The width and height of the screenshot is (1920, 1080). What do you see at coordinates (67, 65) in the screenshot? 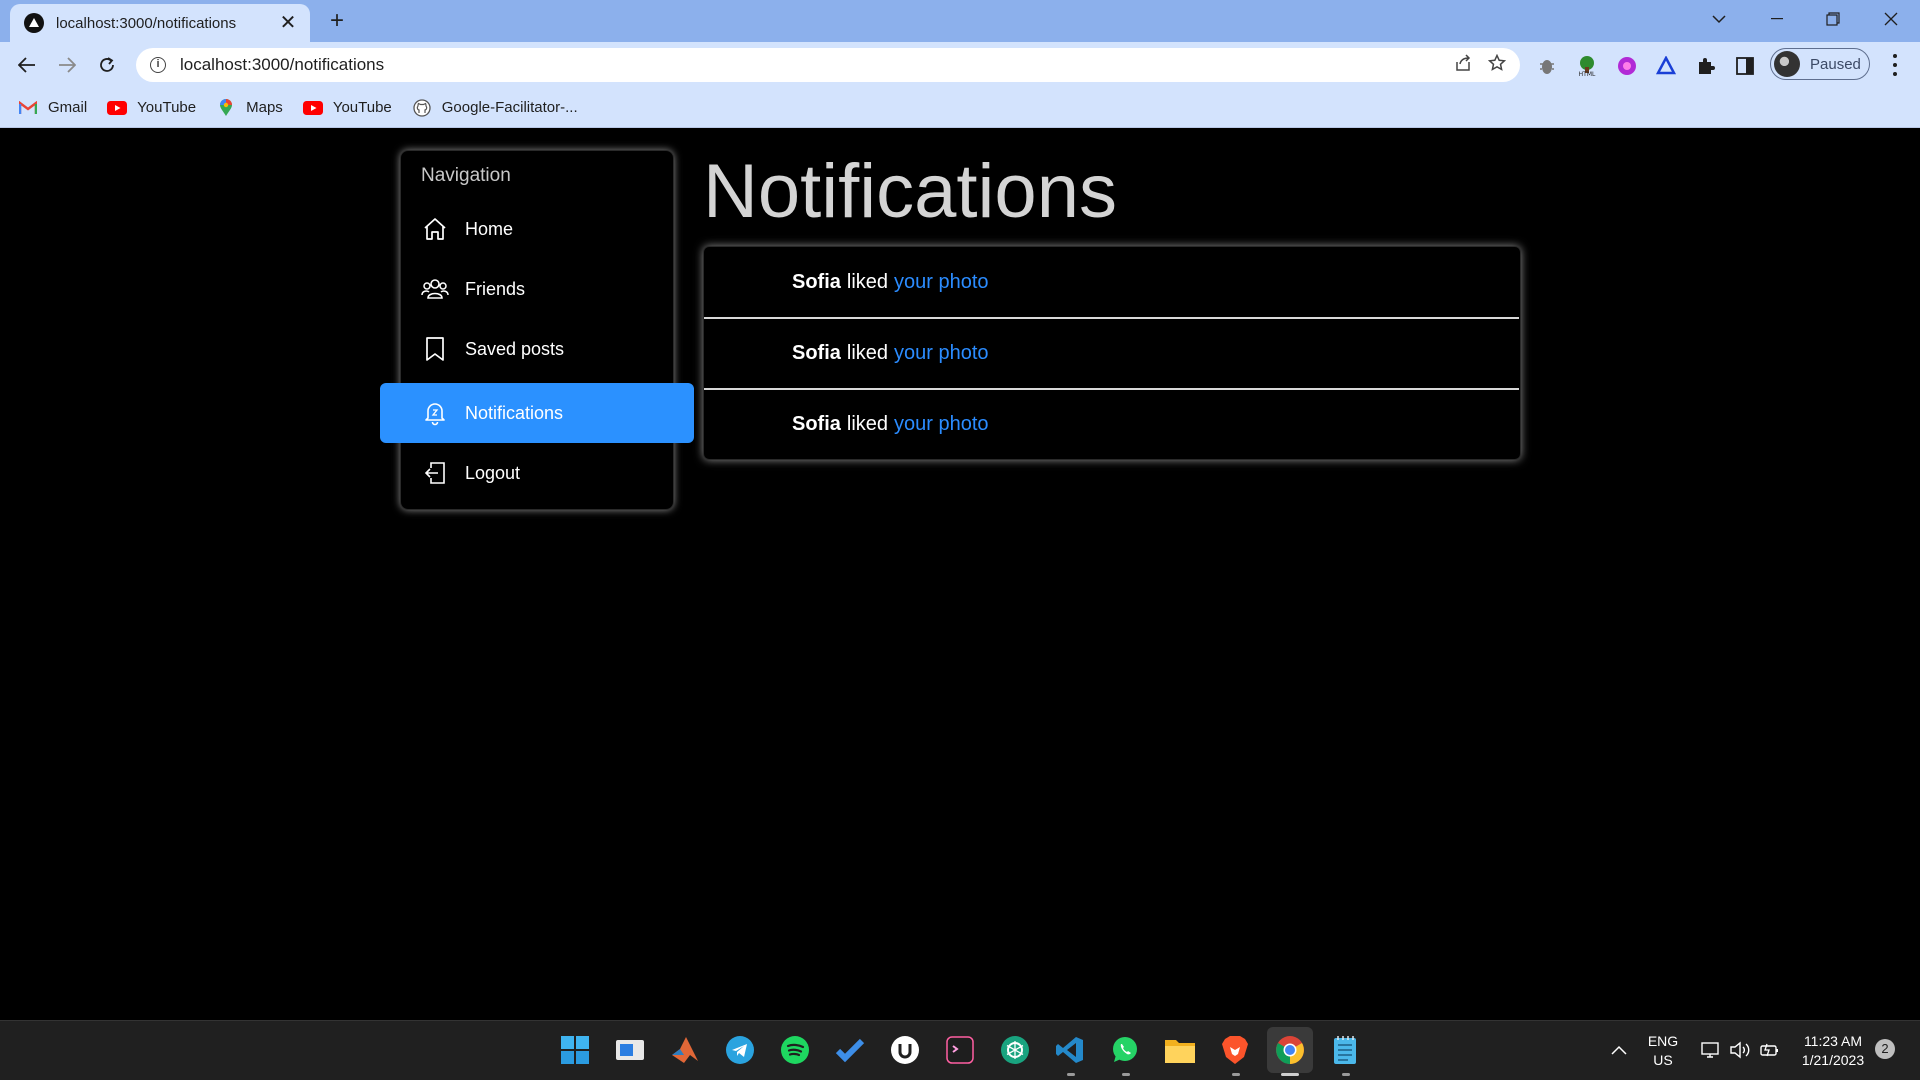
I see `forward-arrow-icon` at bounding box center [67, 65].